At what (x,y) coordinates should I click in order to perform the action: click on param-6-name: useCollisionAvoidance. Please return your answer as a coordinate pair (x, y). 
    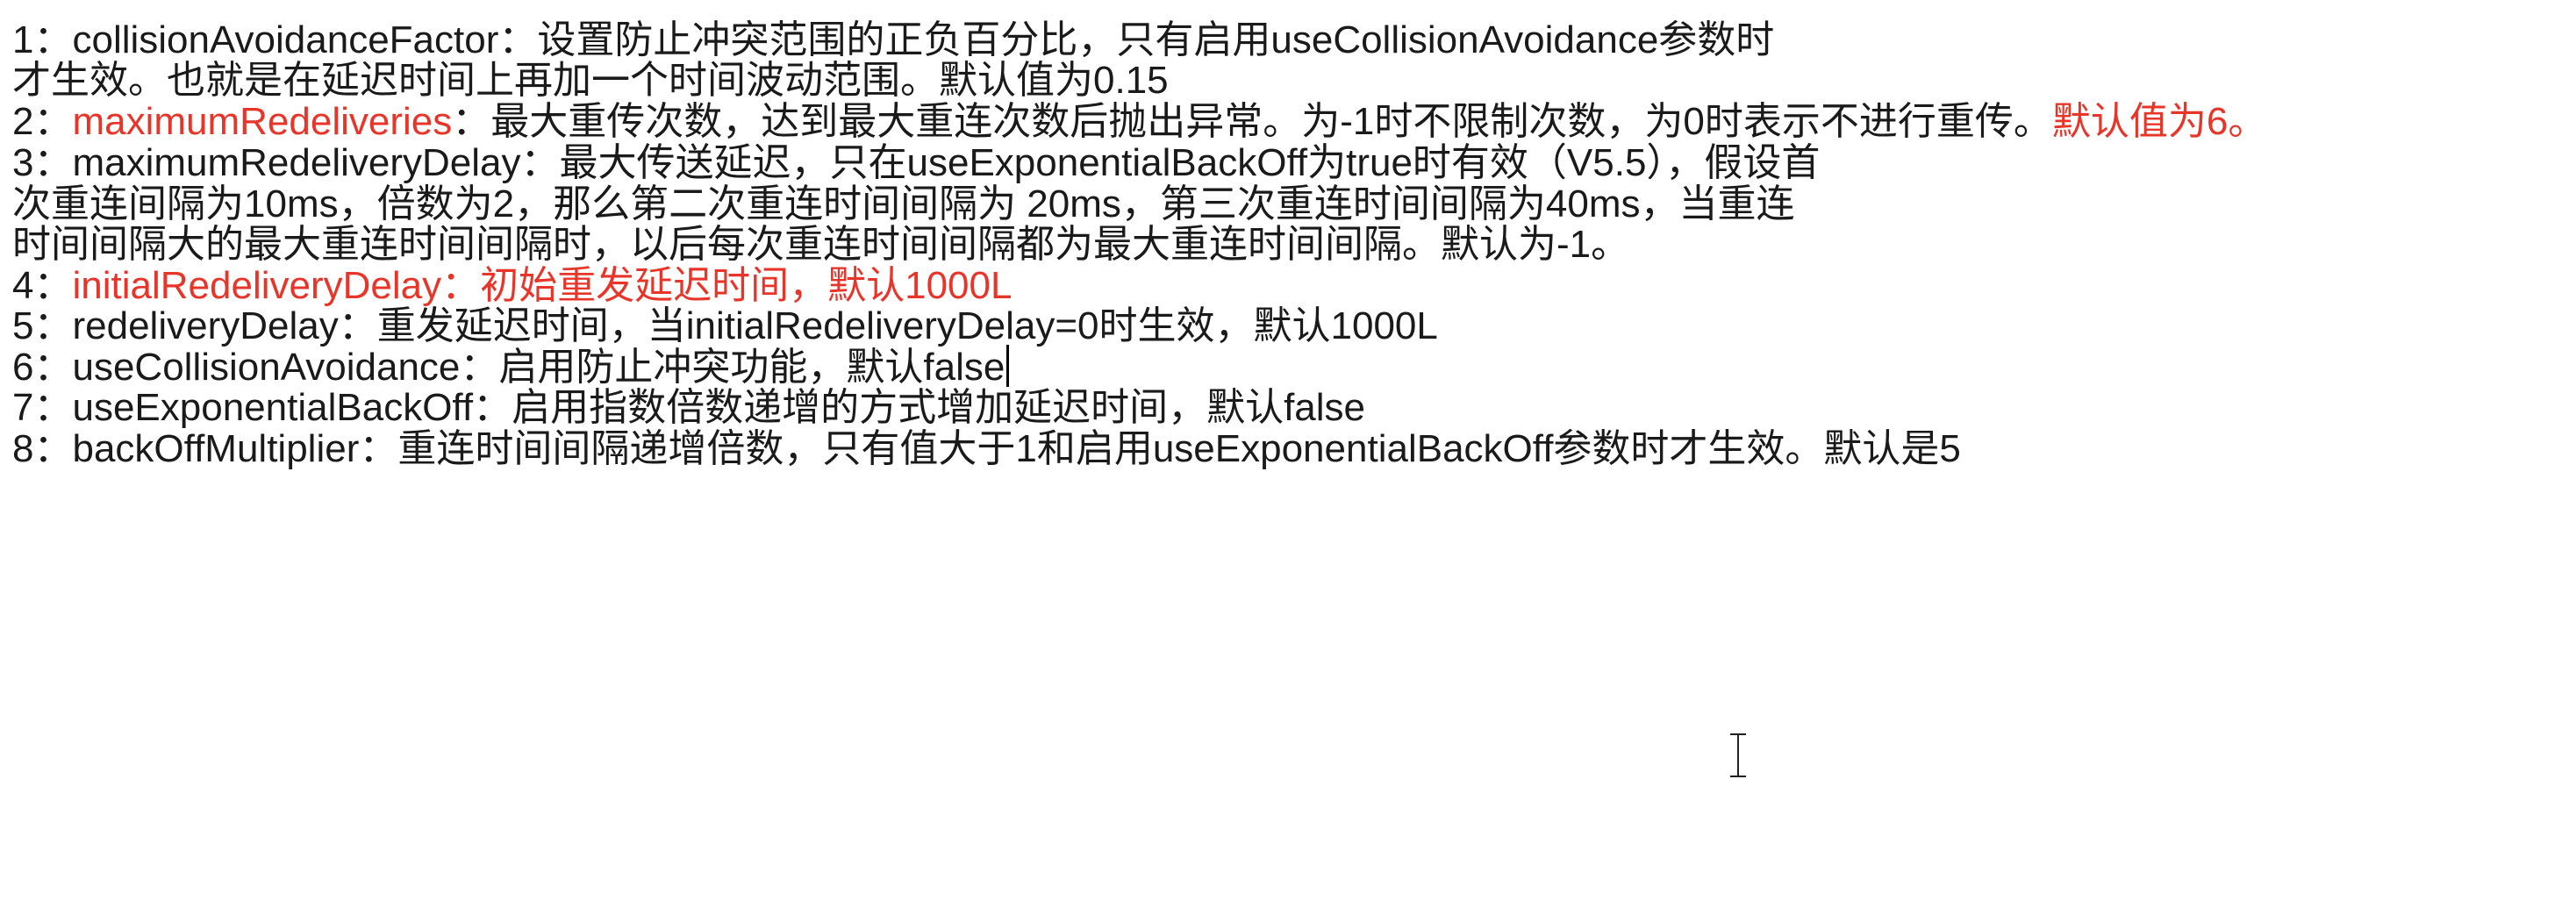
    Looking at the image, I should click on (266, 368).